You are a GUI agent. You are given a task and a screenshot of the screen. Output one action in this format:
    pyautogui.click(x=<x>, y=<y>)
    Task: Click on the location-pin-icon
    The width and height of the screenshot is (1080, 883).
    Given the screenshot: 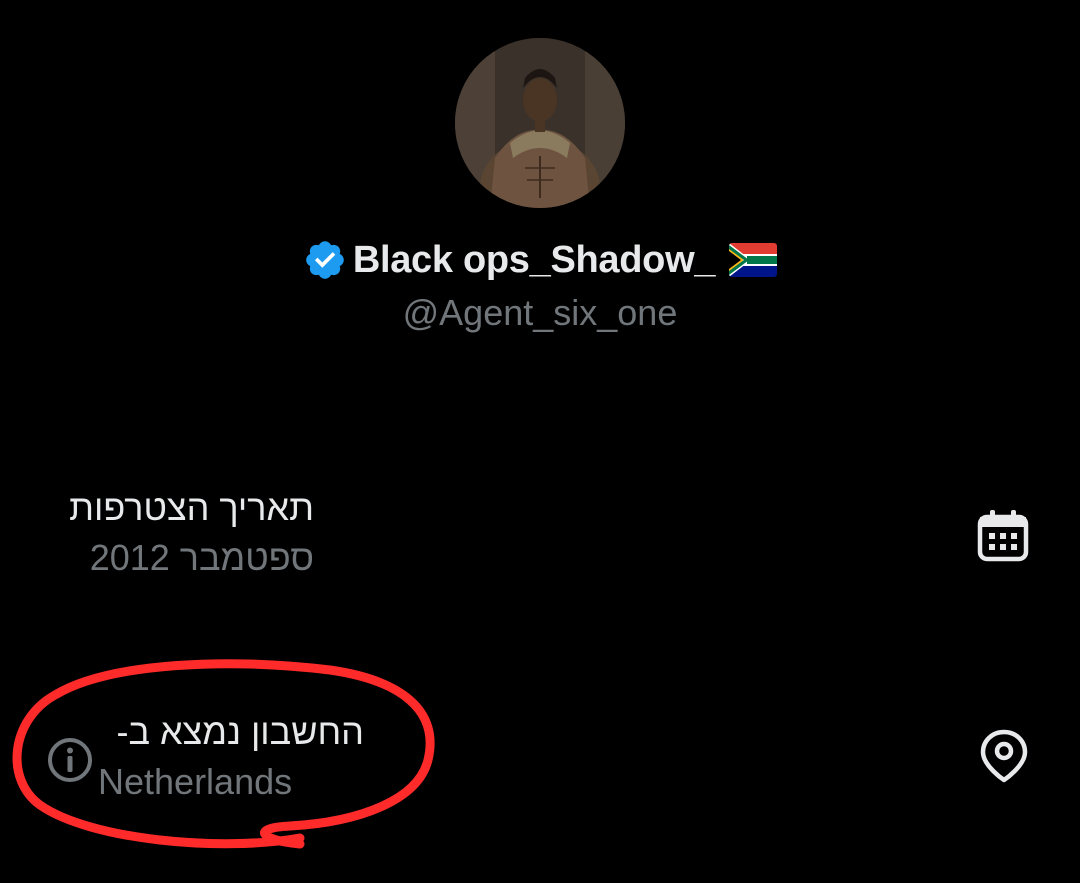 What is the action you would take?
    pyautogui.click(x=1004, y=756)
    